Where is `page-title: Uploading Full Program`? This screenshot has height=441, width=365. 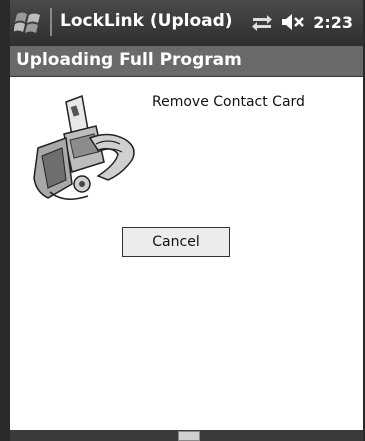
page-title: Uploading Full Program is located at coordinates (129, 60).